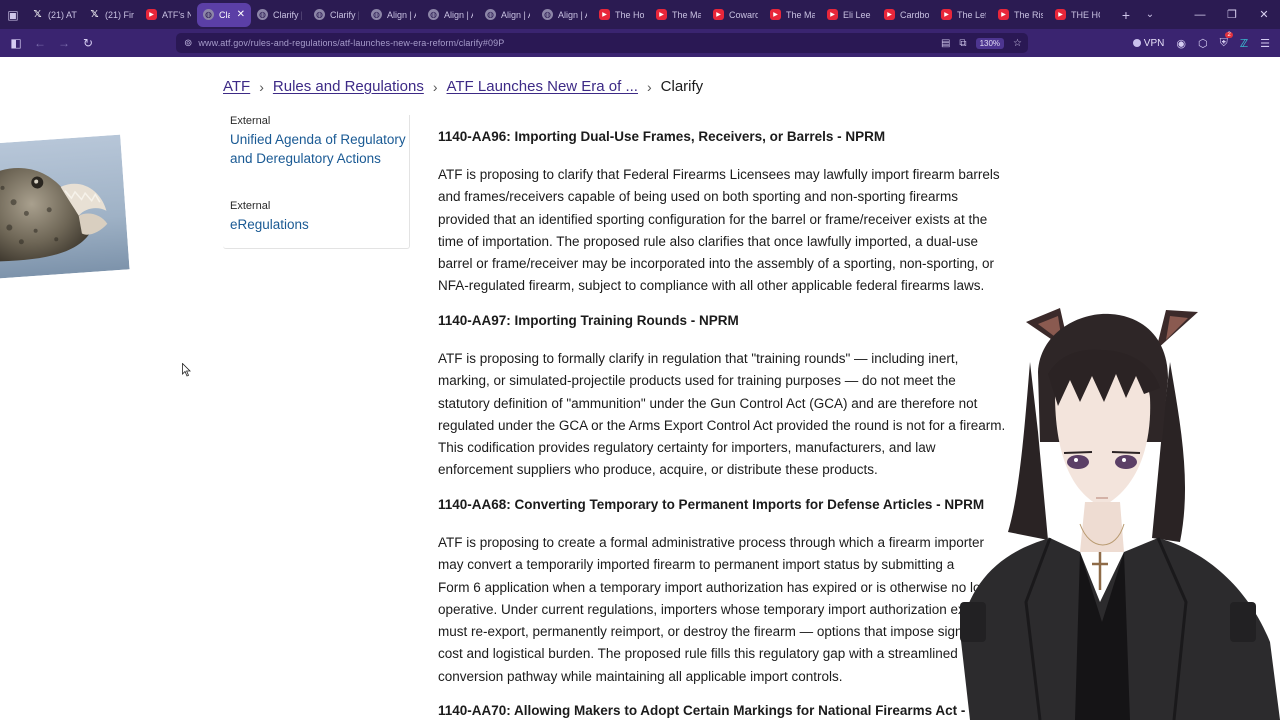 Image resolution: width=1280 pixels, height=720 pixels. What do you see at coordinates (1154, 43) in the screenshot?
I see `vpn-label: VPN` at bounding box center [1154, 43].